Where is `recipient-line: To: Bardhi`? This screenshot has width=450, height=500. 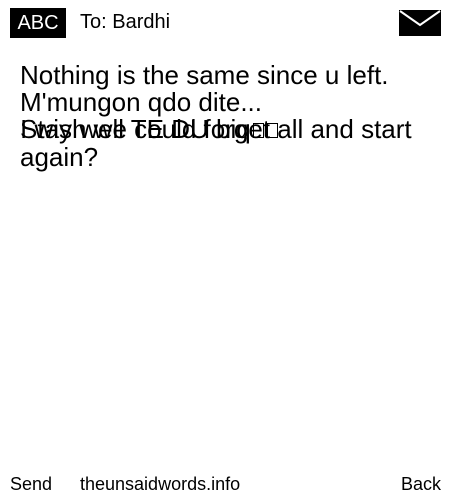 recipient-line: To: Bardhi is located at coordinates (125, 22).